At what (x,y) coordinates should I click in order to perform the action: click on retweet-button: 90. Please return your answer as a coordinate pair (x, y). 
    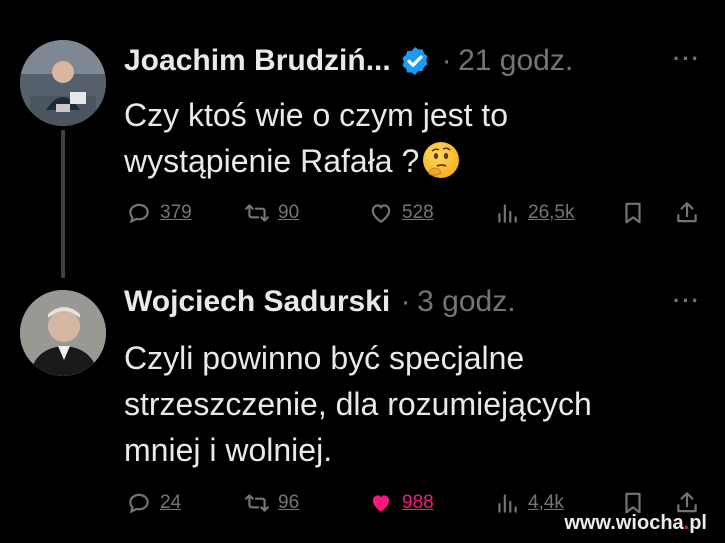
    Looking at the image, I should click on (271, 213).